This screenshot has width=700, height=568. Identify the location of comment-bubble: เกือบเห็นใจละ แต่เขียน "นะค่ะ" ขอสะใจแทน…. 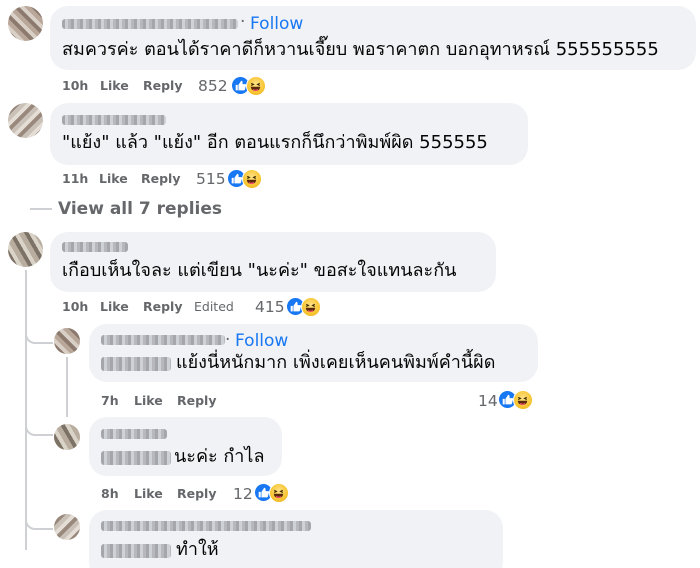
(273, 262).